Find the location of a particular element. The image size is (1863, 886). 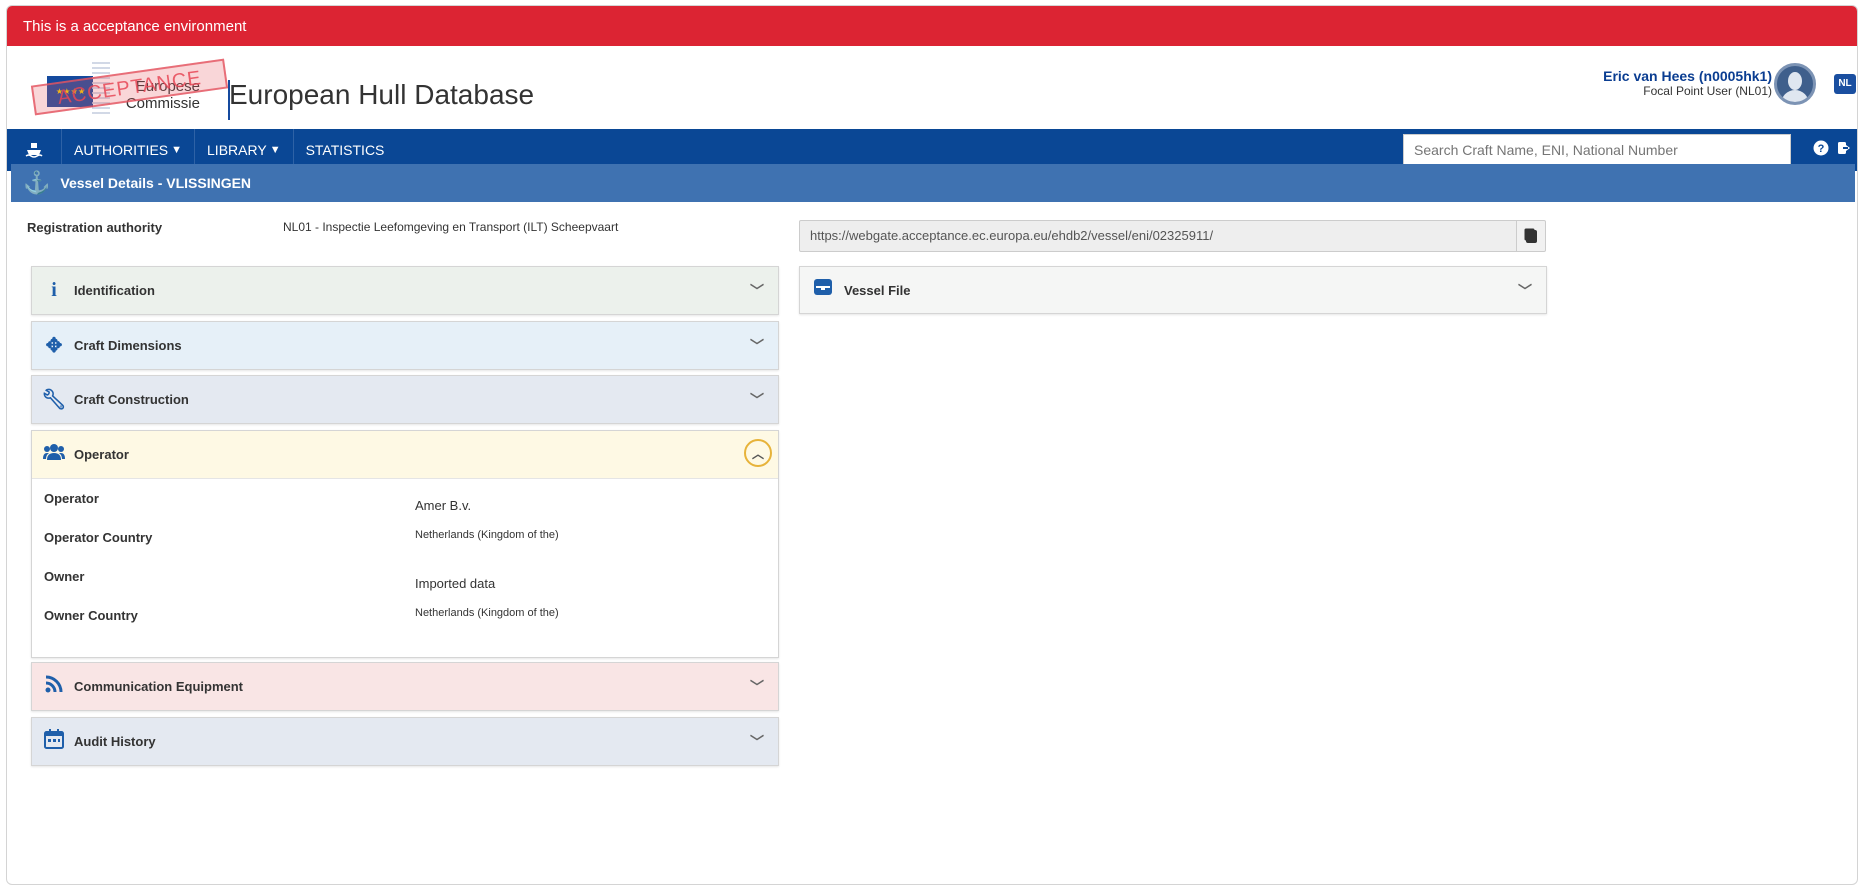

operator-title: Operator is located at coordinates (101, 454).